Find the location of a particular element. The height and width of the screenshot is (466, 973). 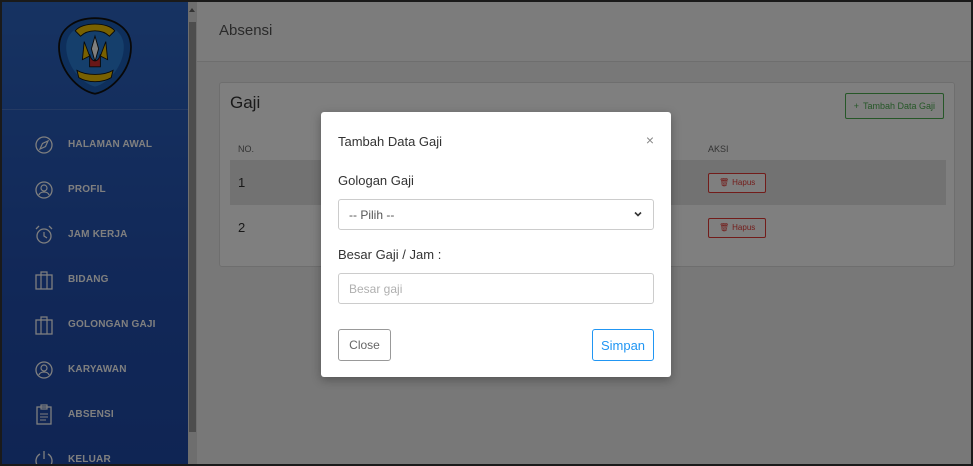

besar-gaji-label: Besar Gaji / Jam : is located at coordinates (390, 254).